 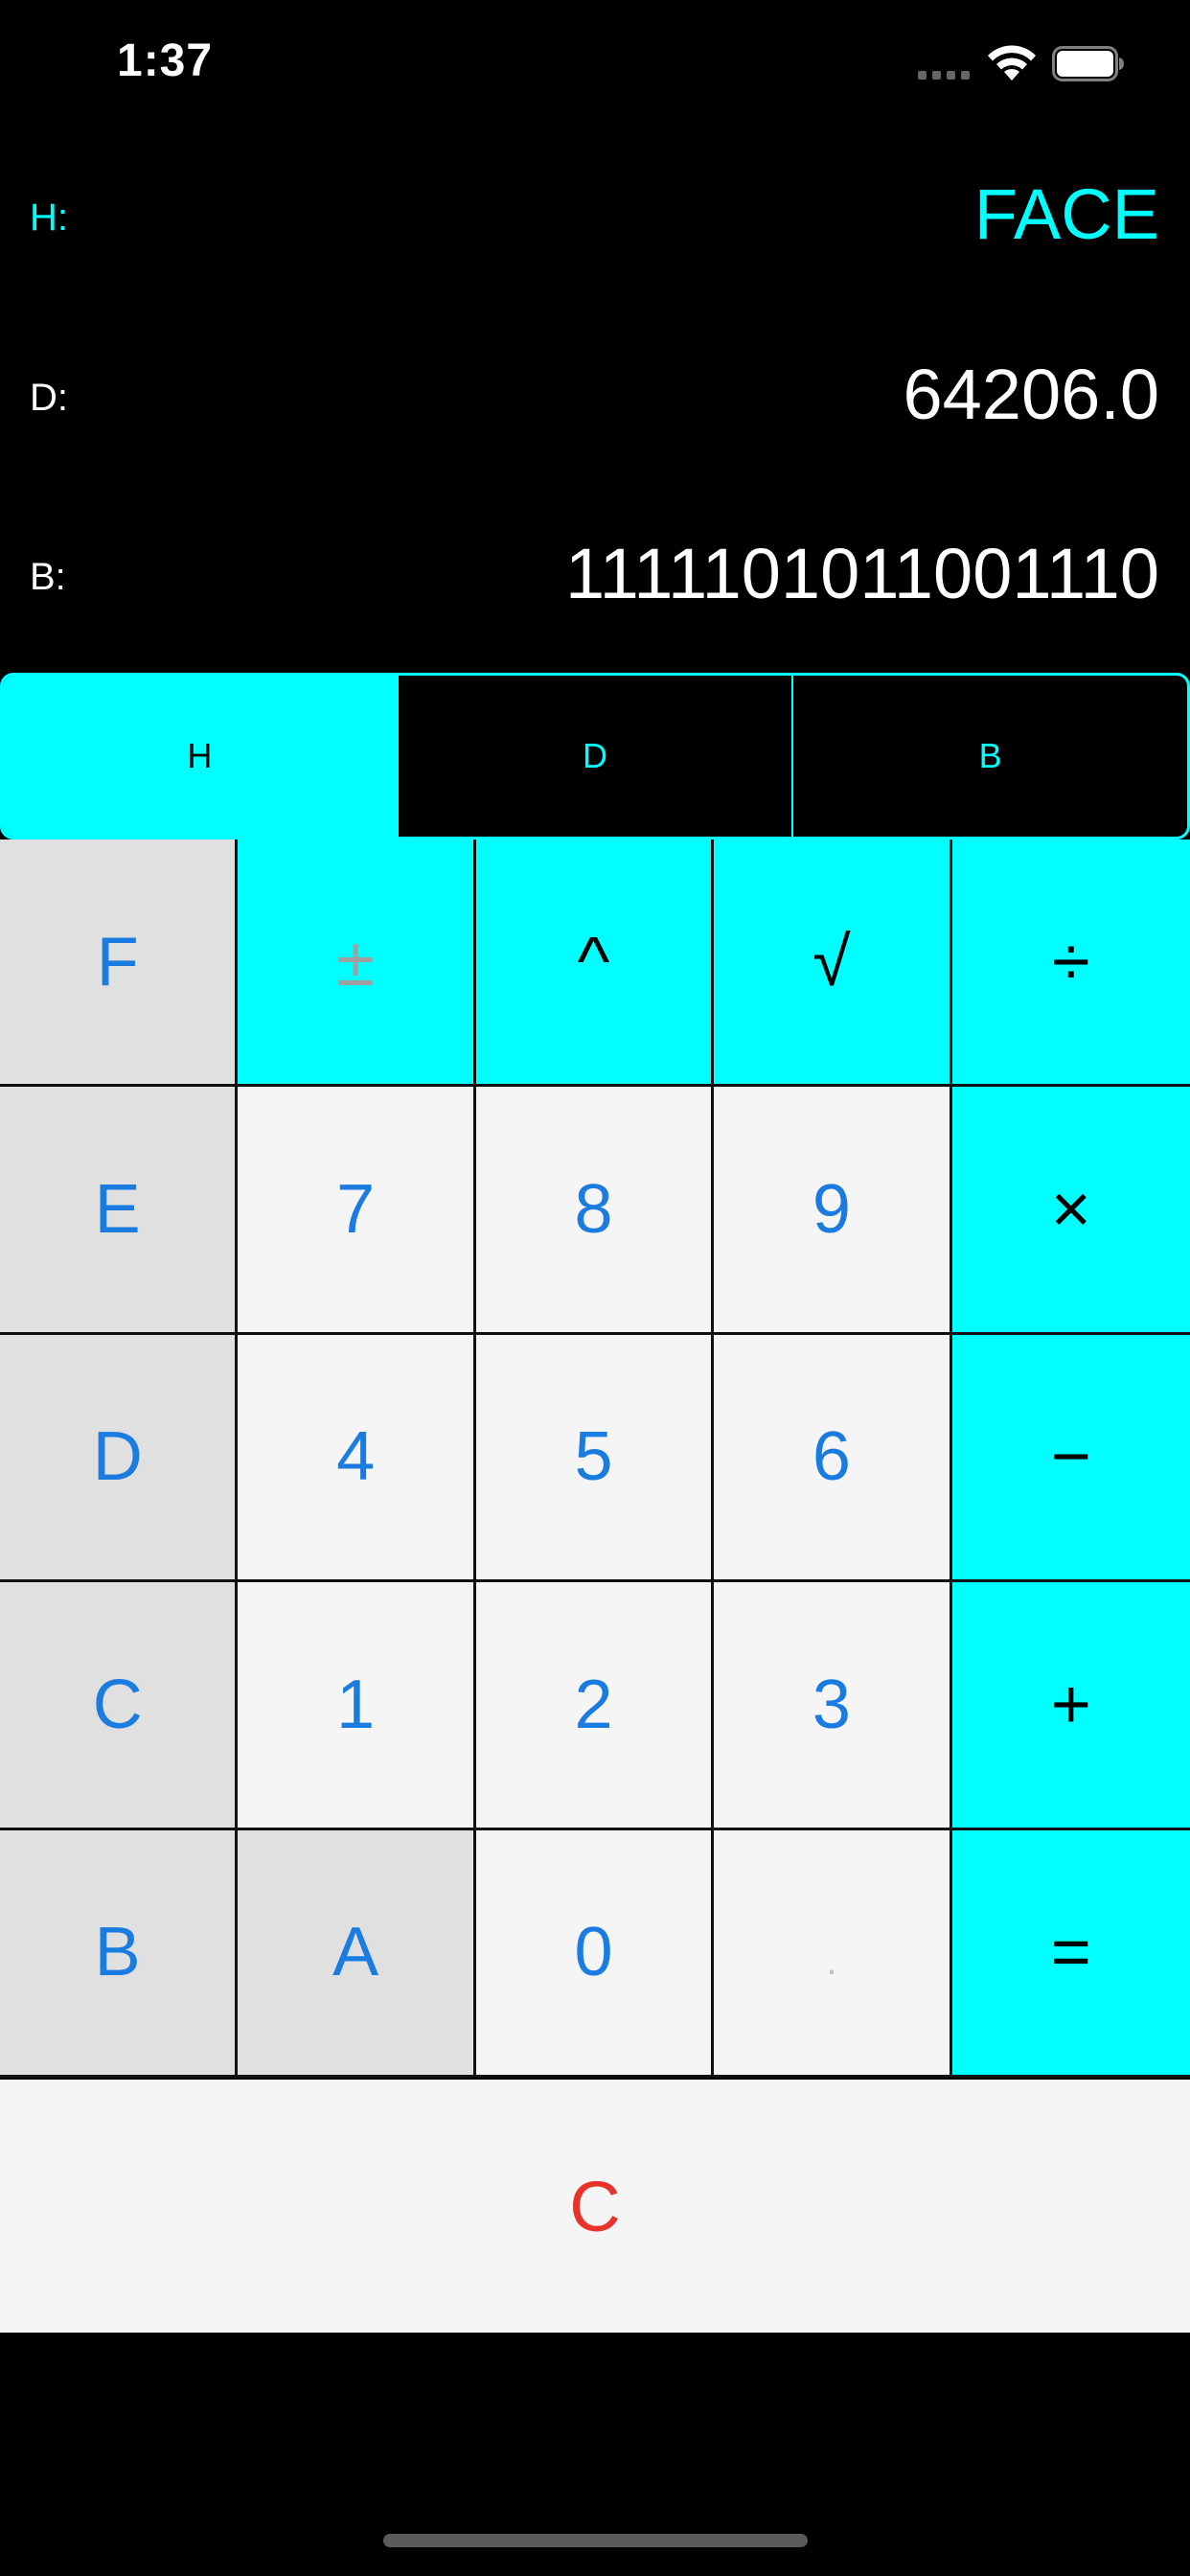 I want to click on key-c: C, so click(x=120, y=1706).